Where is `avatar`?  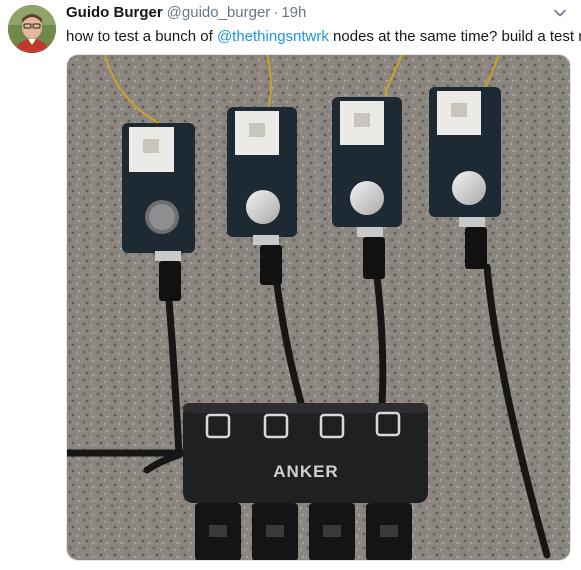
avatar is located at coordinates (32, 29).